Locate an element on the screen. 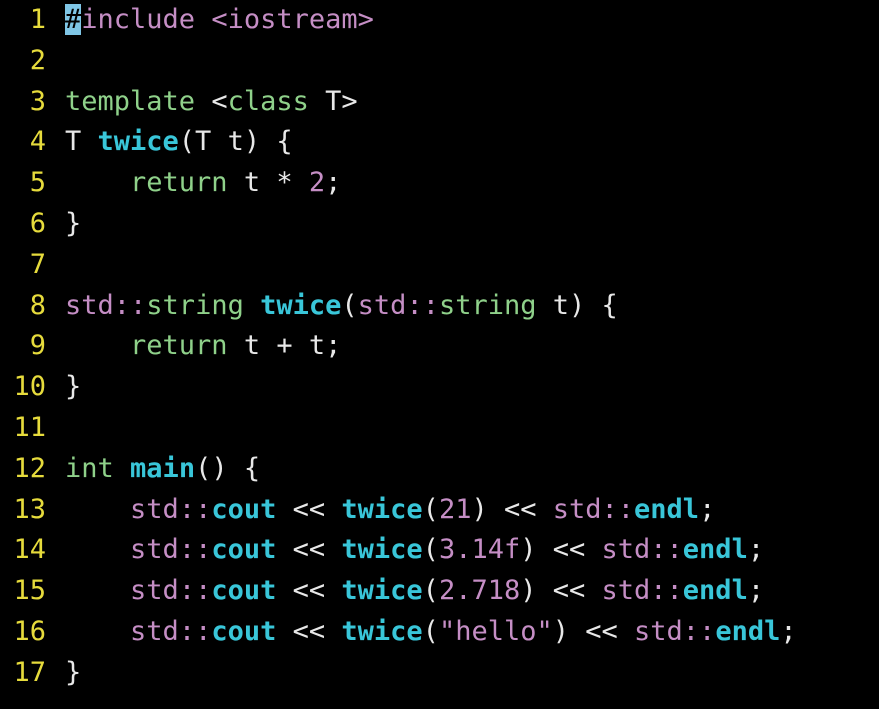  line-number: 3 is located at coordinates (37, 101).